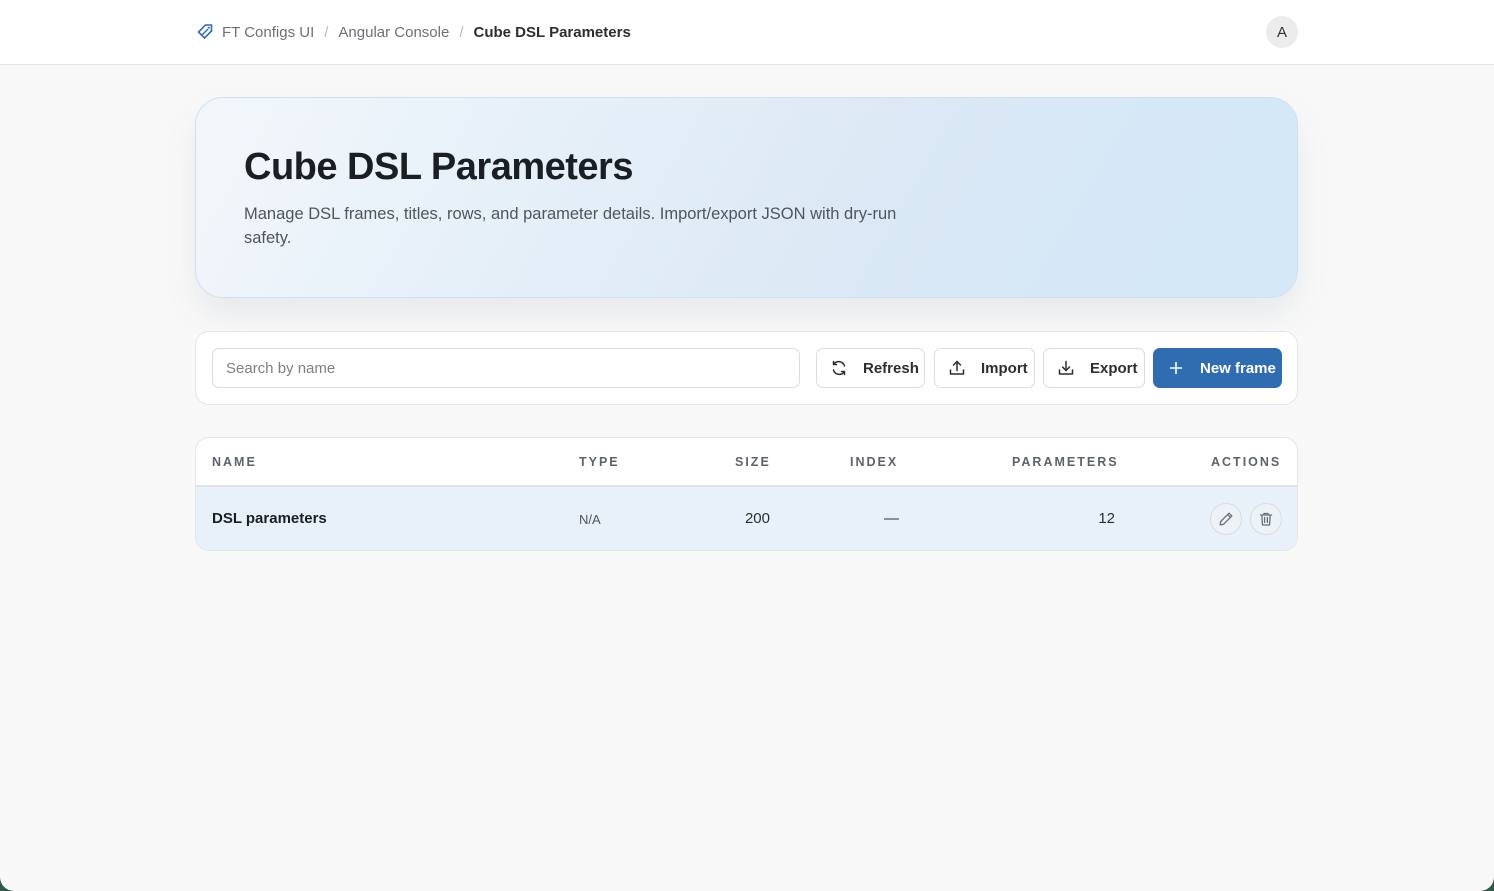 Image resolution: width=1494 pixels, height=891 pixels. What do you see at coordinates (506, 368) in the screenshot?
I see `search-input` at bounding box center [506, 368].